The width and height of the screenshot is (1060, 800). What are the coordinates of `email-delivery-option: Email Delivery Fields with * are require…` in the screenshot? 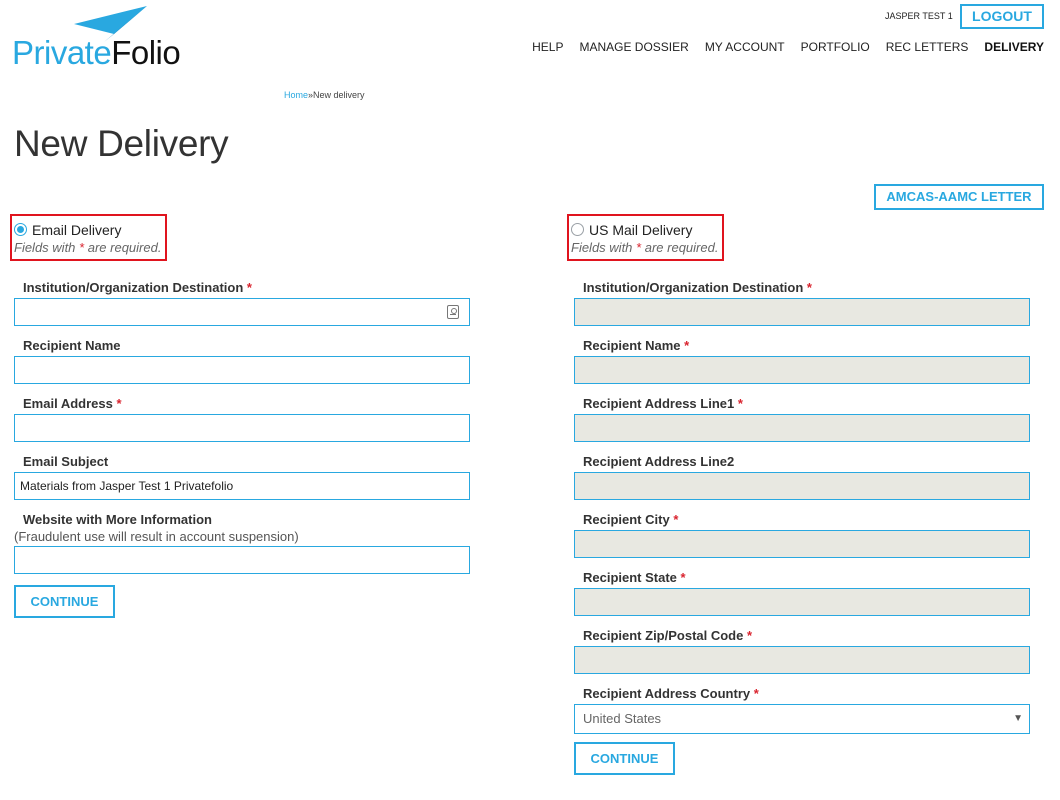 It's located at (89, 237).